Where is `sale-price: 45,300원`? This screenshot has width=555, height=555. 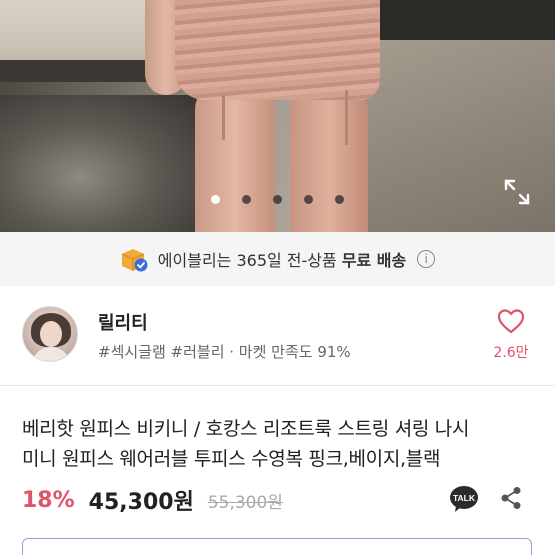
sale-price: 45,300원 is located at coordinates (141, 502).